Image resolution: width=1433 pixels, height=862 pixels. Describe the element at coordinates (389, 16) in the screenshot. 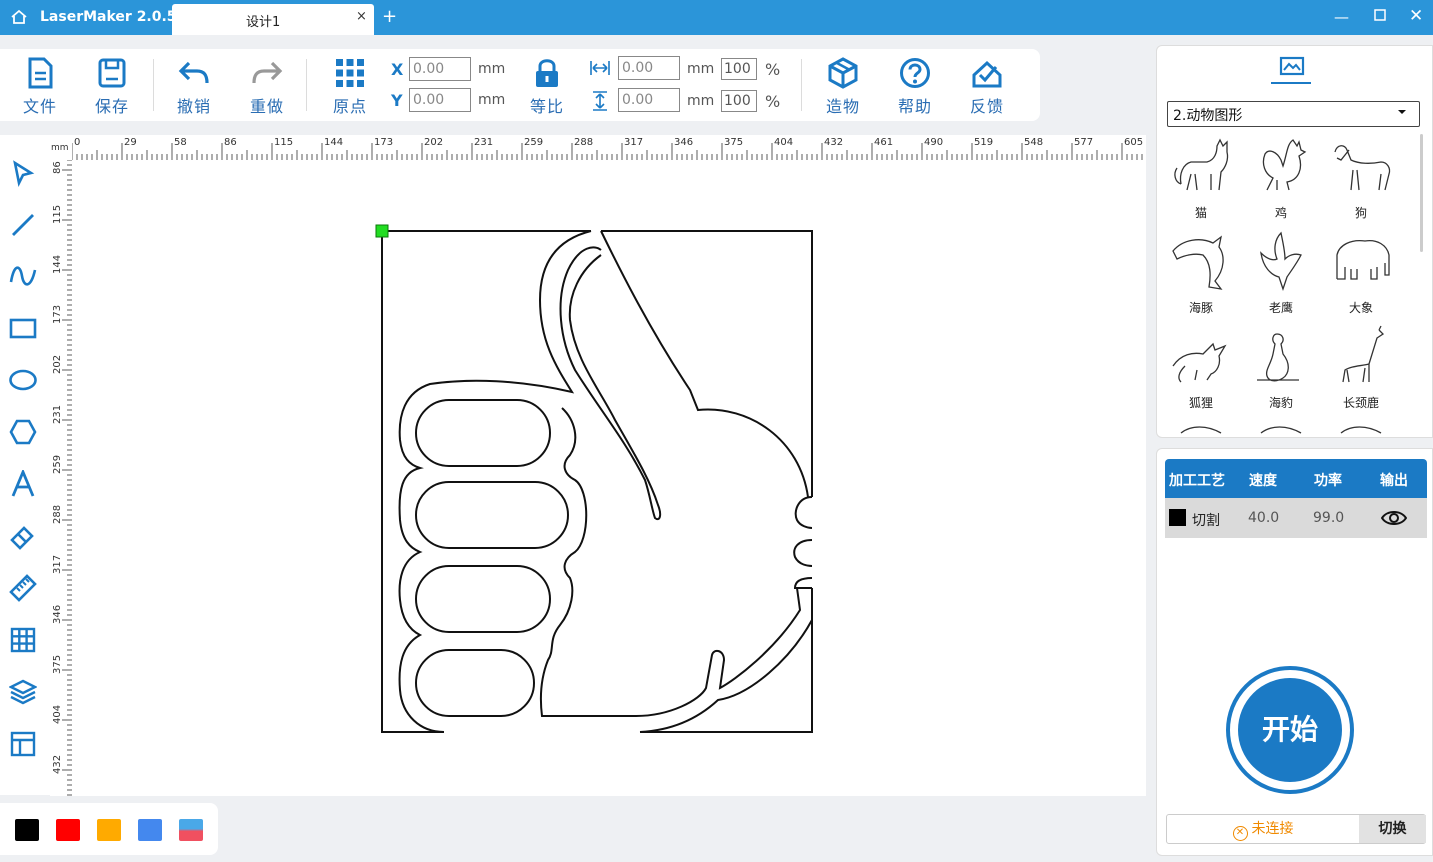

I see `add-tab-button: +` at that location.